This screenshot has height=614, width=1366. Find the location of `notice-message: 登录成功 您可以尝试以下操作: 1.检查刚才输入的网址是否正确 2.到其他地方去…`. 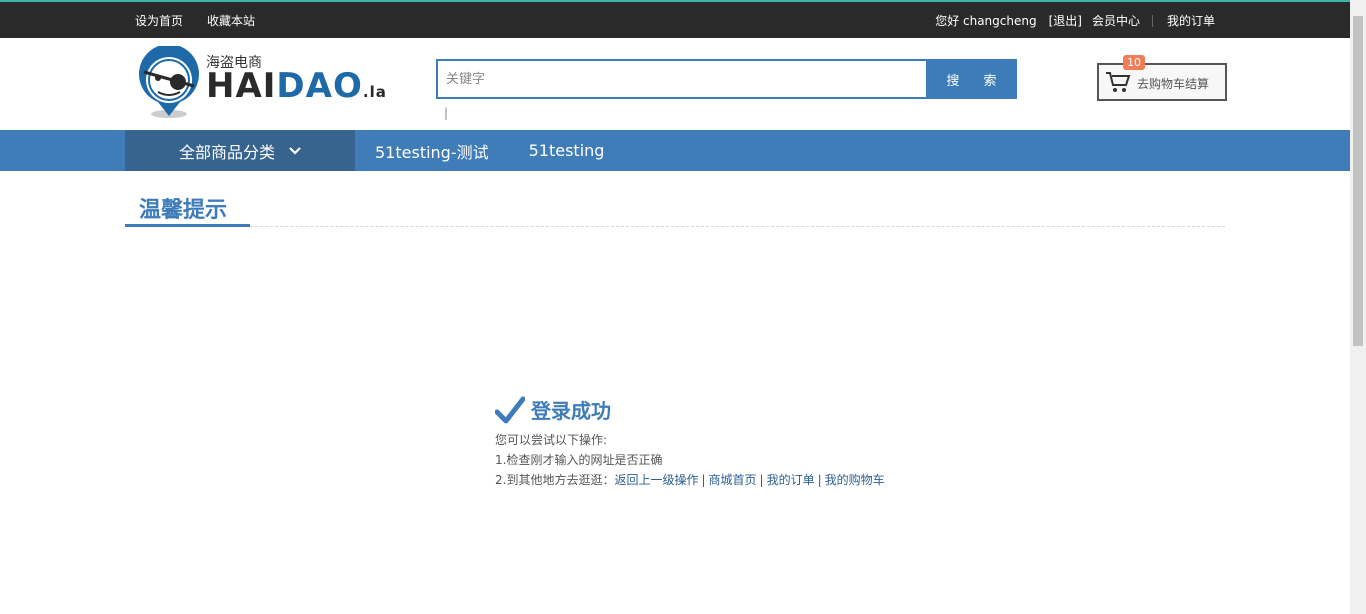

notice-message: 登录成功 您可以尝试以下操作: 1.检查刚才输入的网址是否正确 2.到其他地方去… is located at coordinates (690, 442).